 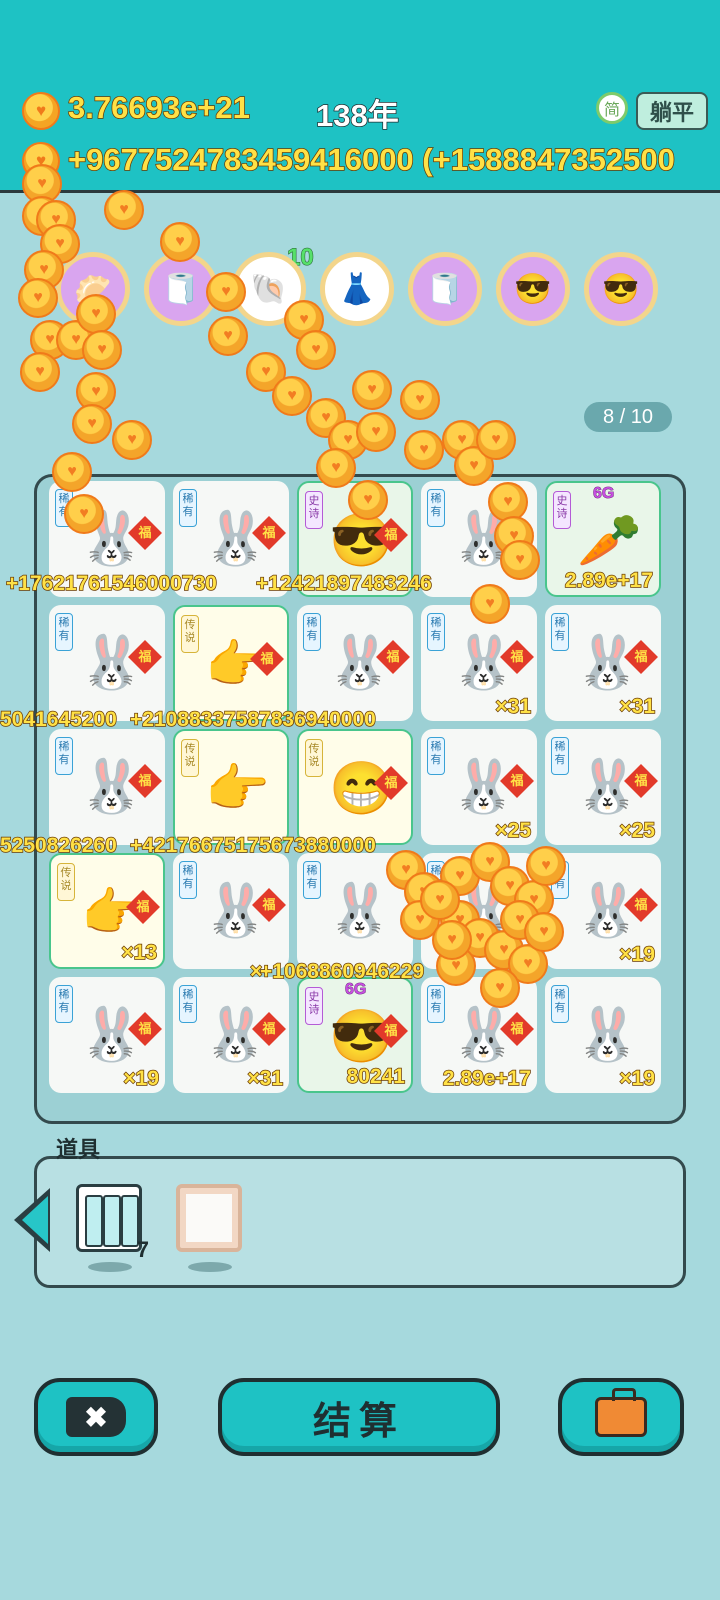 I want to click on frame-prop, so click(x=209, y=1218).